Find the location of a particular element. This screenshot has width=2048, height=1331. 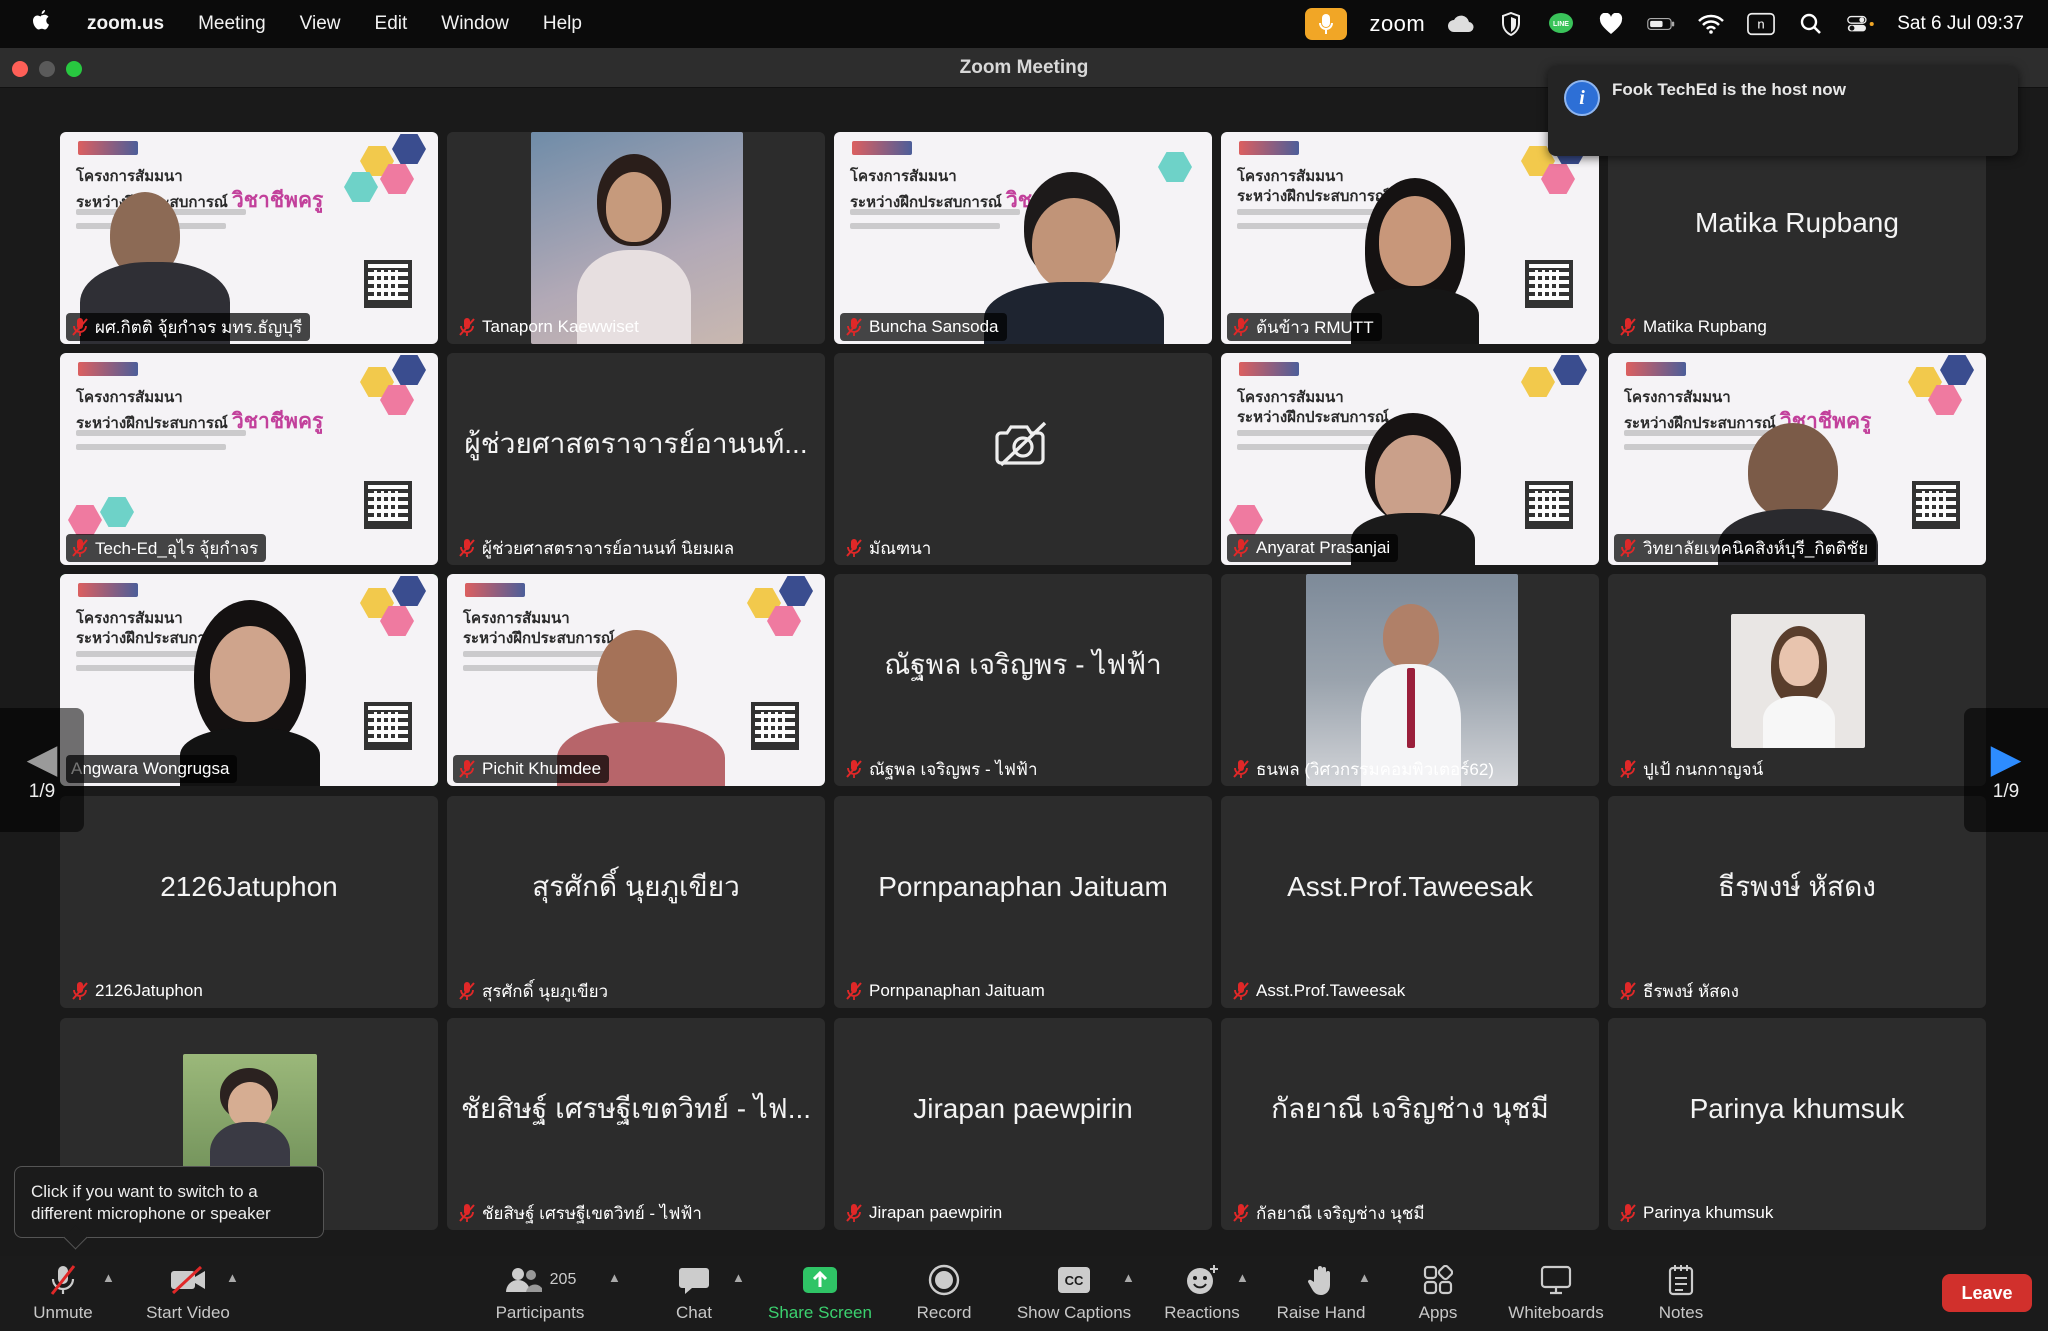

raise-hand-button: Raise Hand is located at coordinates (1321, 1293).